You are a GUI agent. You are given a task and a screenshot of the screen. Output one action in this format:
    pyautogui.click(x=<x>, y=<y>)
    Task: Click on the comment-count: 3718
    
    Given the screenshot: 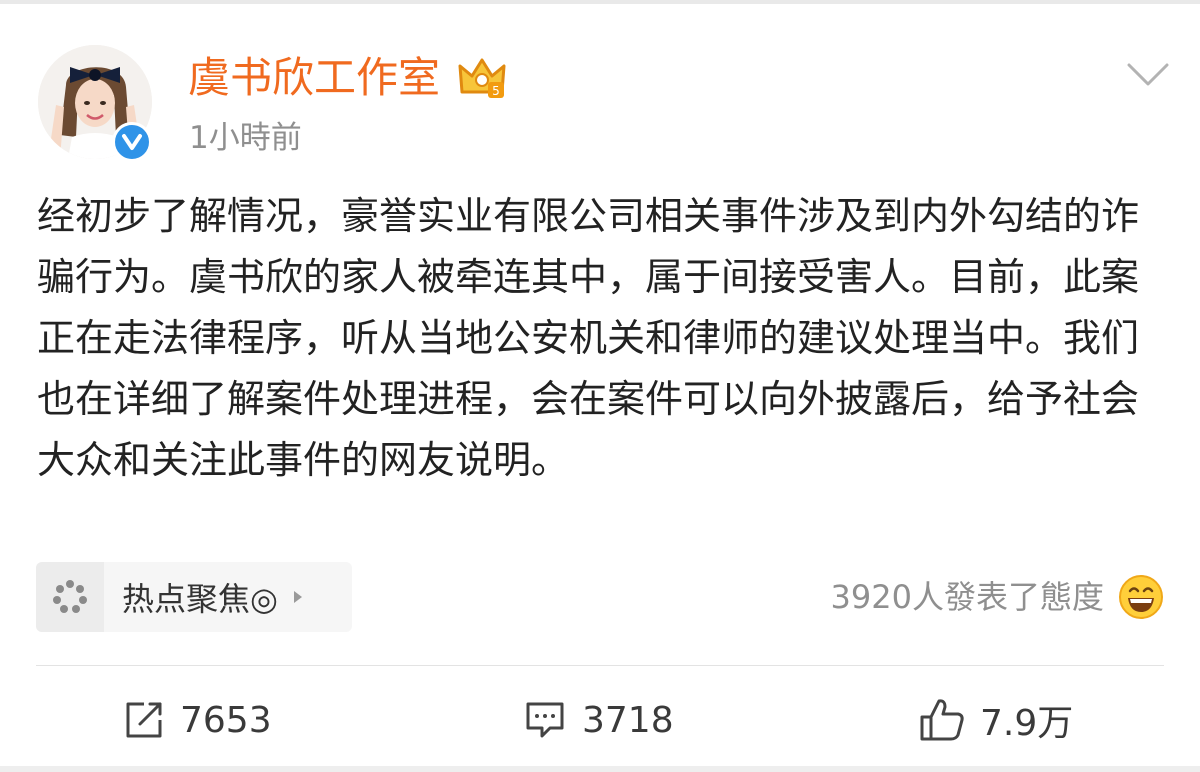 What is the action you would take?
    pyautogui.click(x=628, y=720)
    